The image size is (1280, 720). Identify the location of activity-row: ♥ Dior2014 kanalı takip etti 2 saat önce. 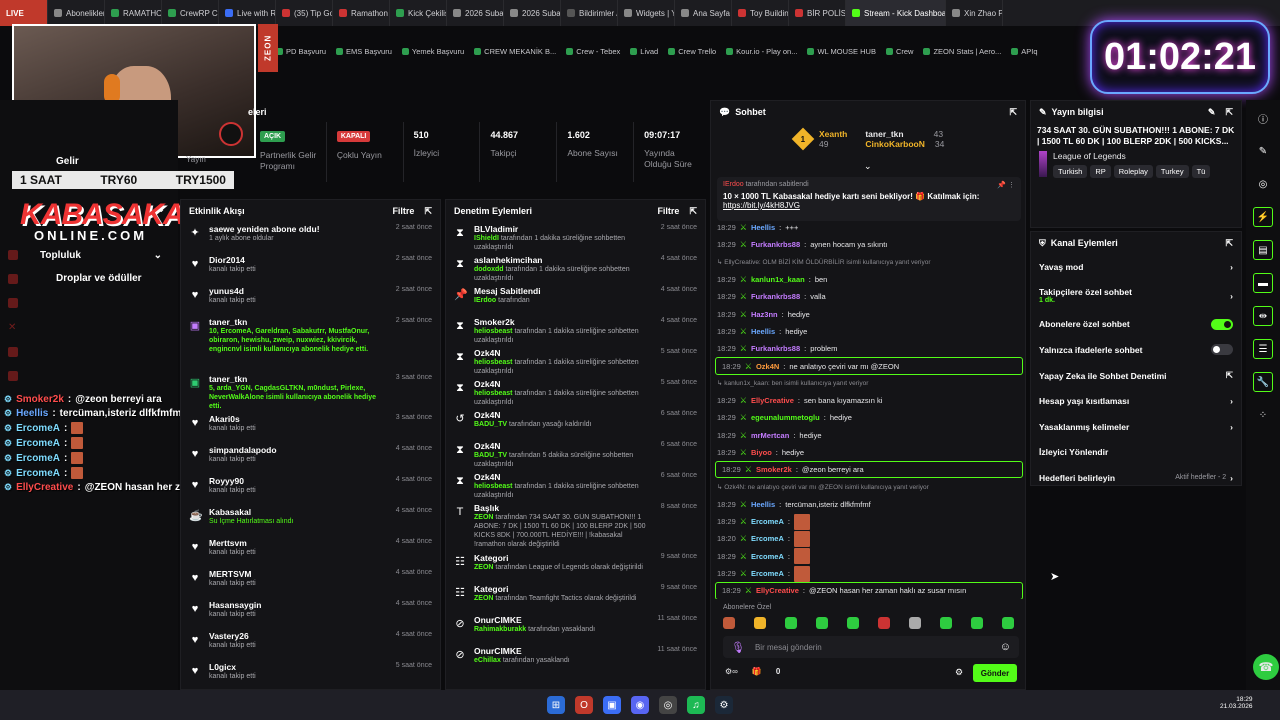
(310, 268).